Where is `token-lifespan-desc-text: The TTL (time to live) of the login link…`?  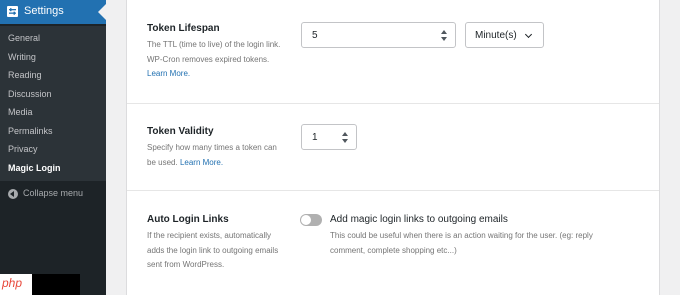
token-lifespan-desc-text: The TTL (time to live) of the login link… is located at coordinates (214, 52).